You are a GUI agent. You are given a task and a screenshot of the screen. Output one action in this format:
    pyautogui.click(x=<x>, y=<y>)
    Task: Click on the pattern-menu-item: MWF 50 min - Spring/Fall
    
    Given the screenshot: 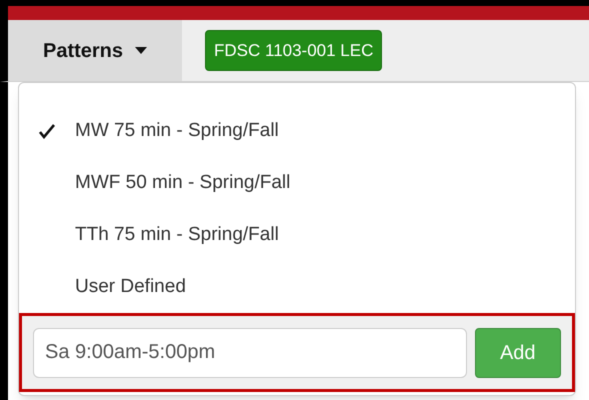 What is the action you would take?
    pyautogui.click(x=297, y=183)
    